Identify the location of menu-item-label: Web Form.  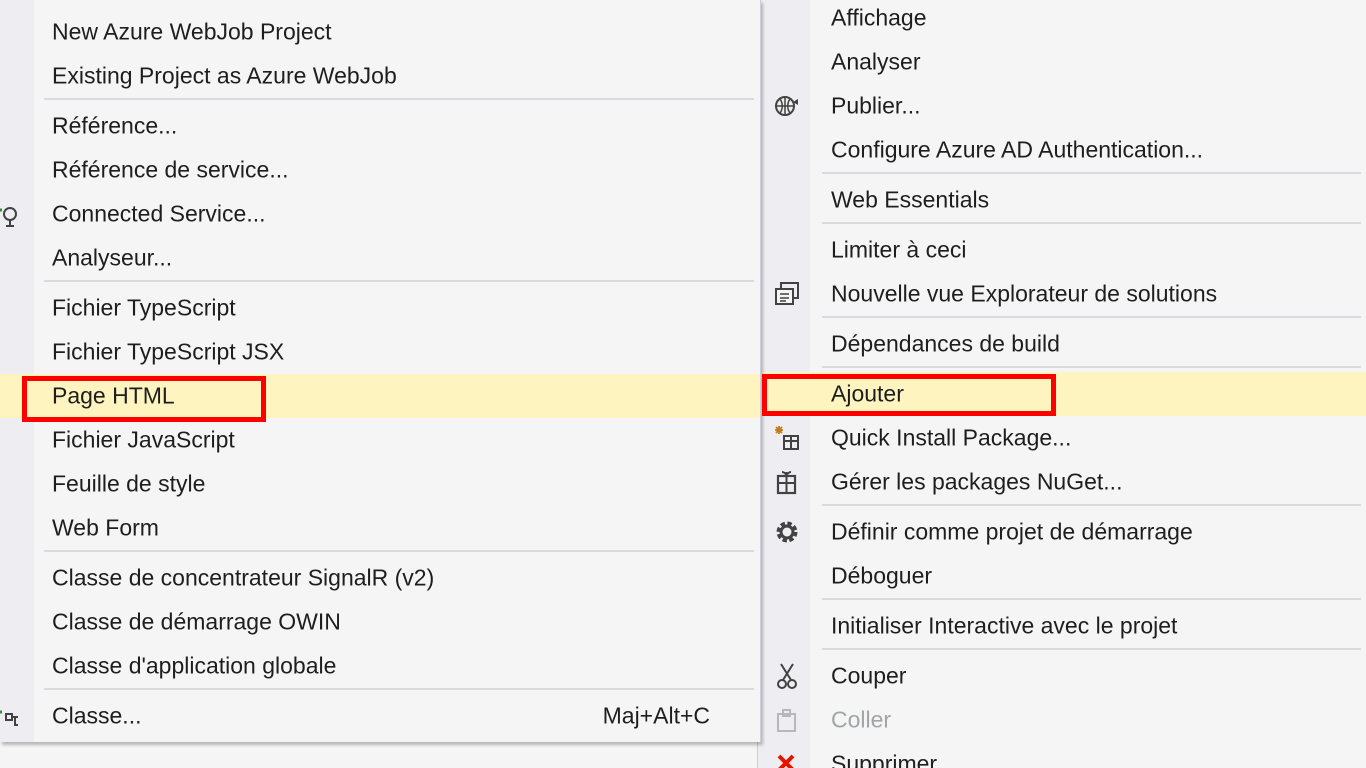
(105, 527).